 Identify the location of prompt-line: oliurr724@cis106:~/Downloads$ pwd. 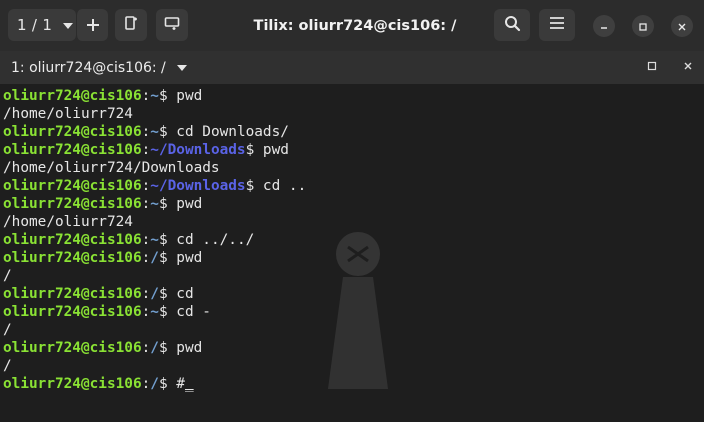
(154, 150).